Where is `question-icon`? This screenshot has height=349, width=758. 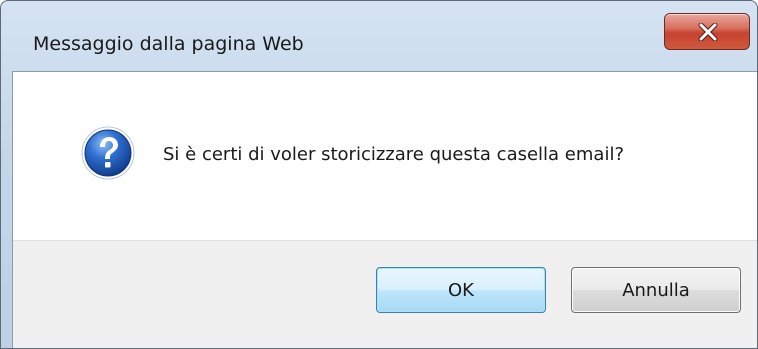
question-icon is located at coordinates (108, 153).